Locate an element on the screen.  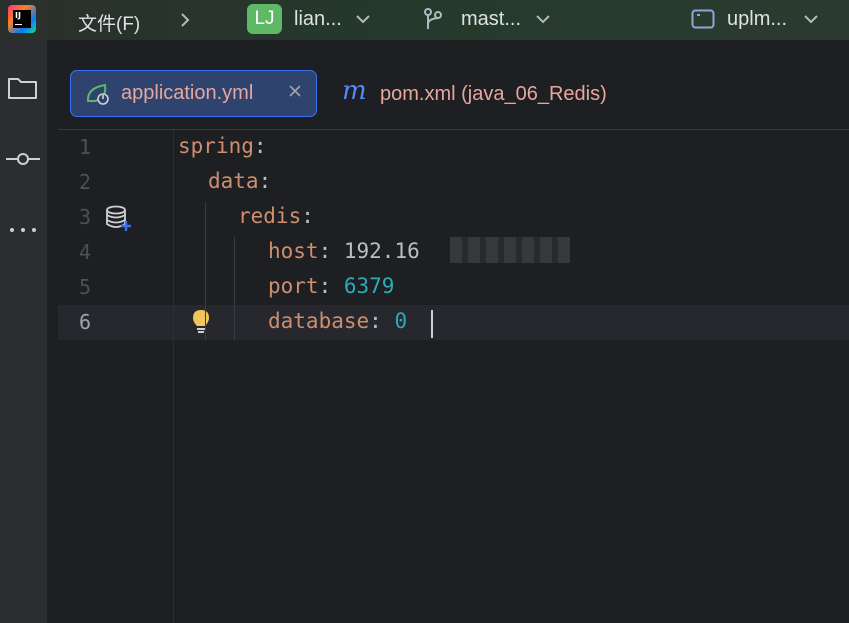
yaml-value: 192.16 is located at coordinates (381, 251).